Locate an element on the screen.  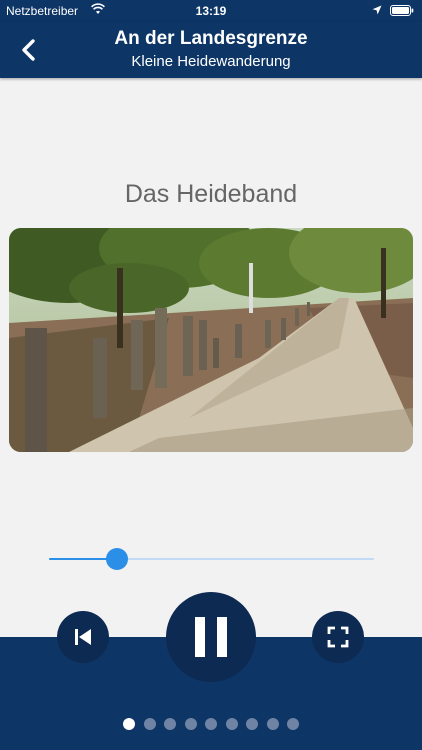
fullscreen-icon is located at coordinates (338, 637).